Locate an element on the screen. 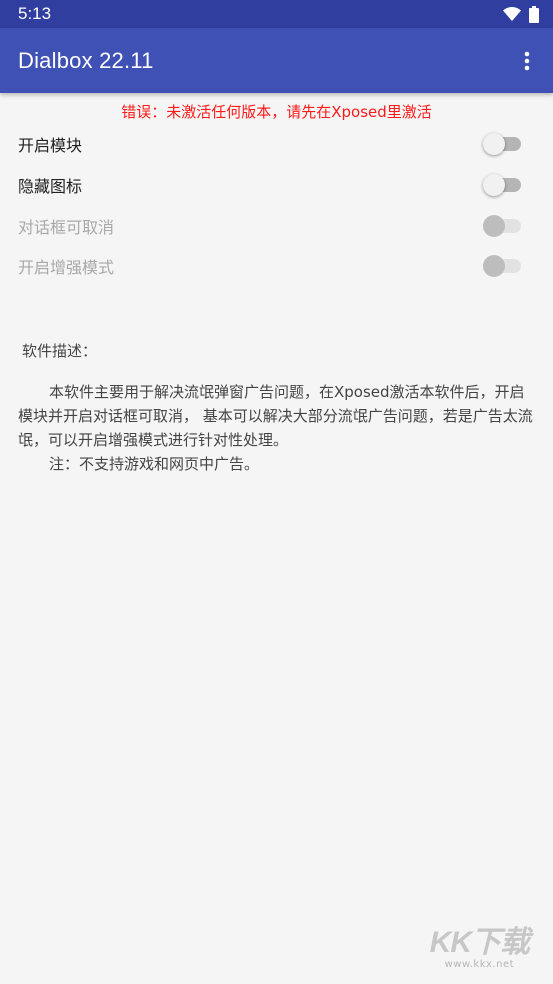  hide-icon-switch is located at coordinates (502, 185).